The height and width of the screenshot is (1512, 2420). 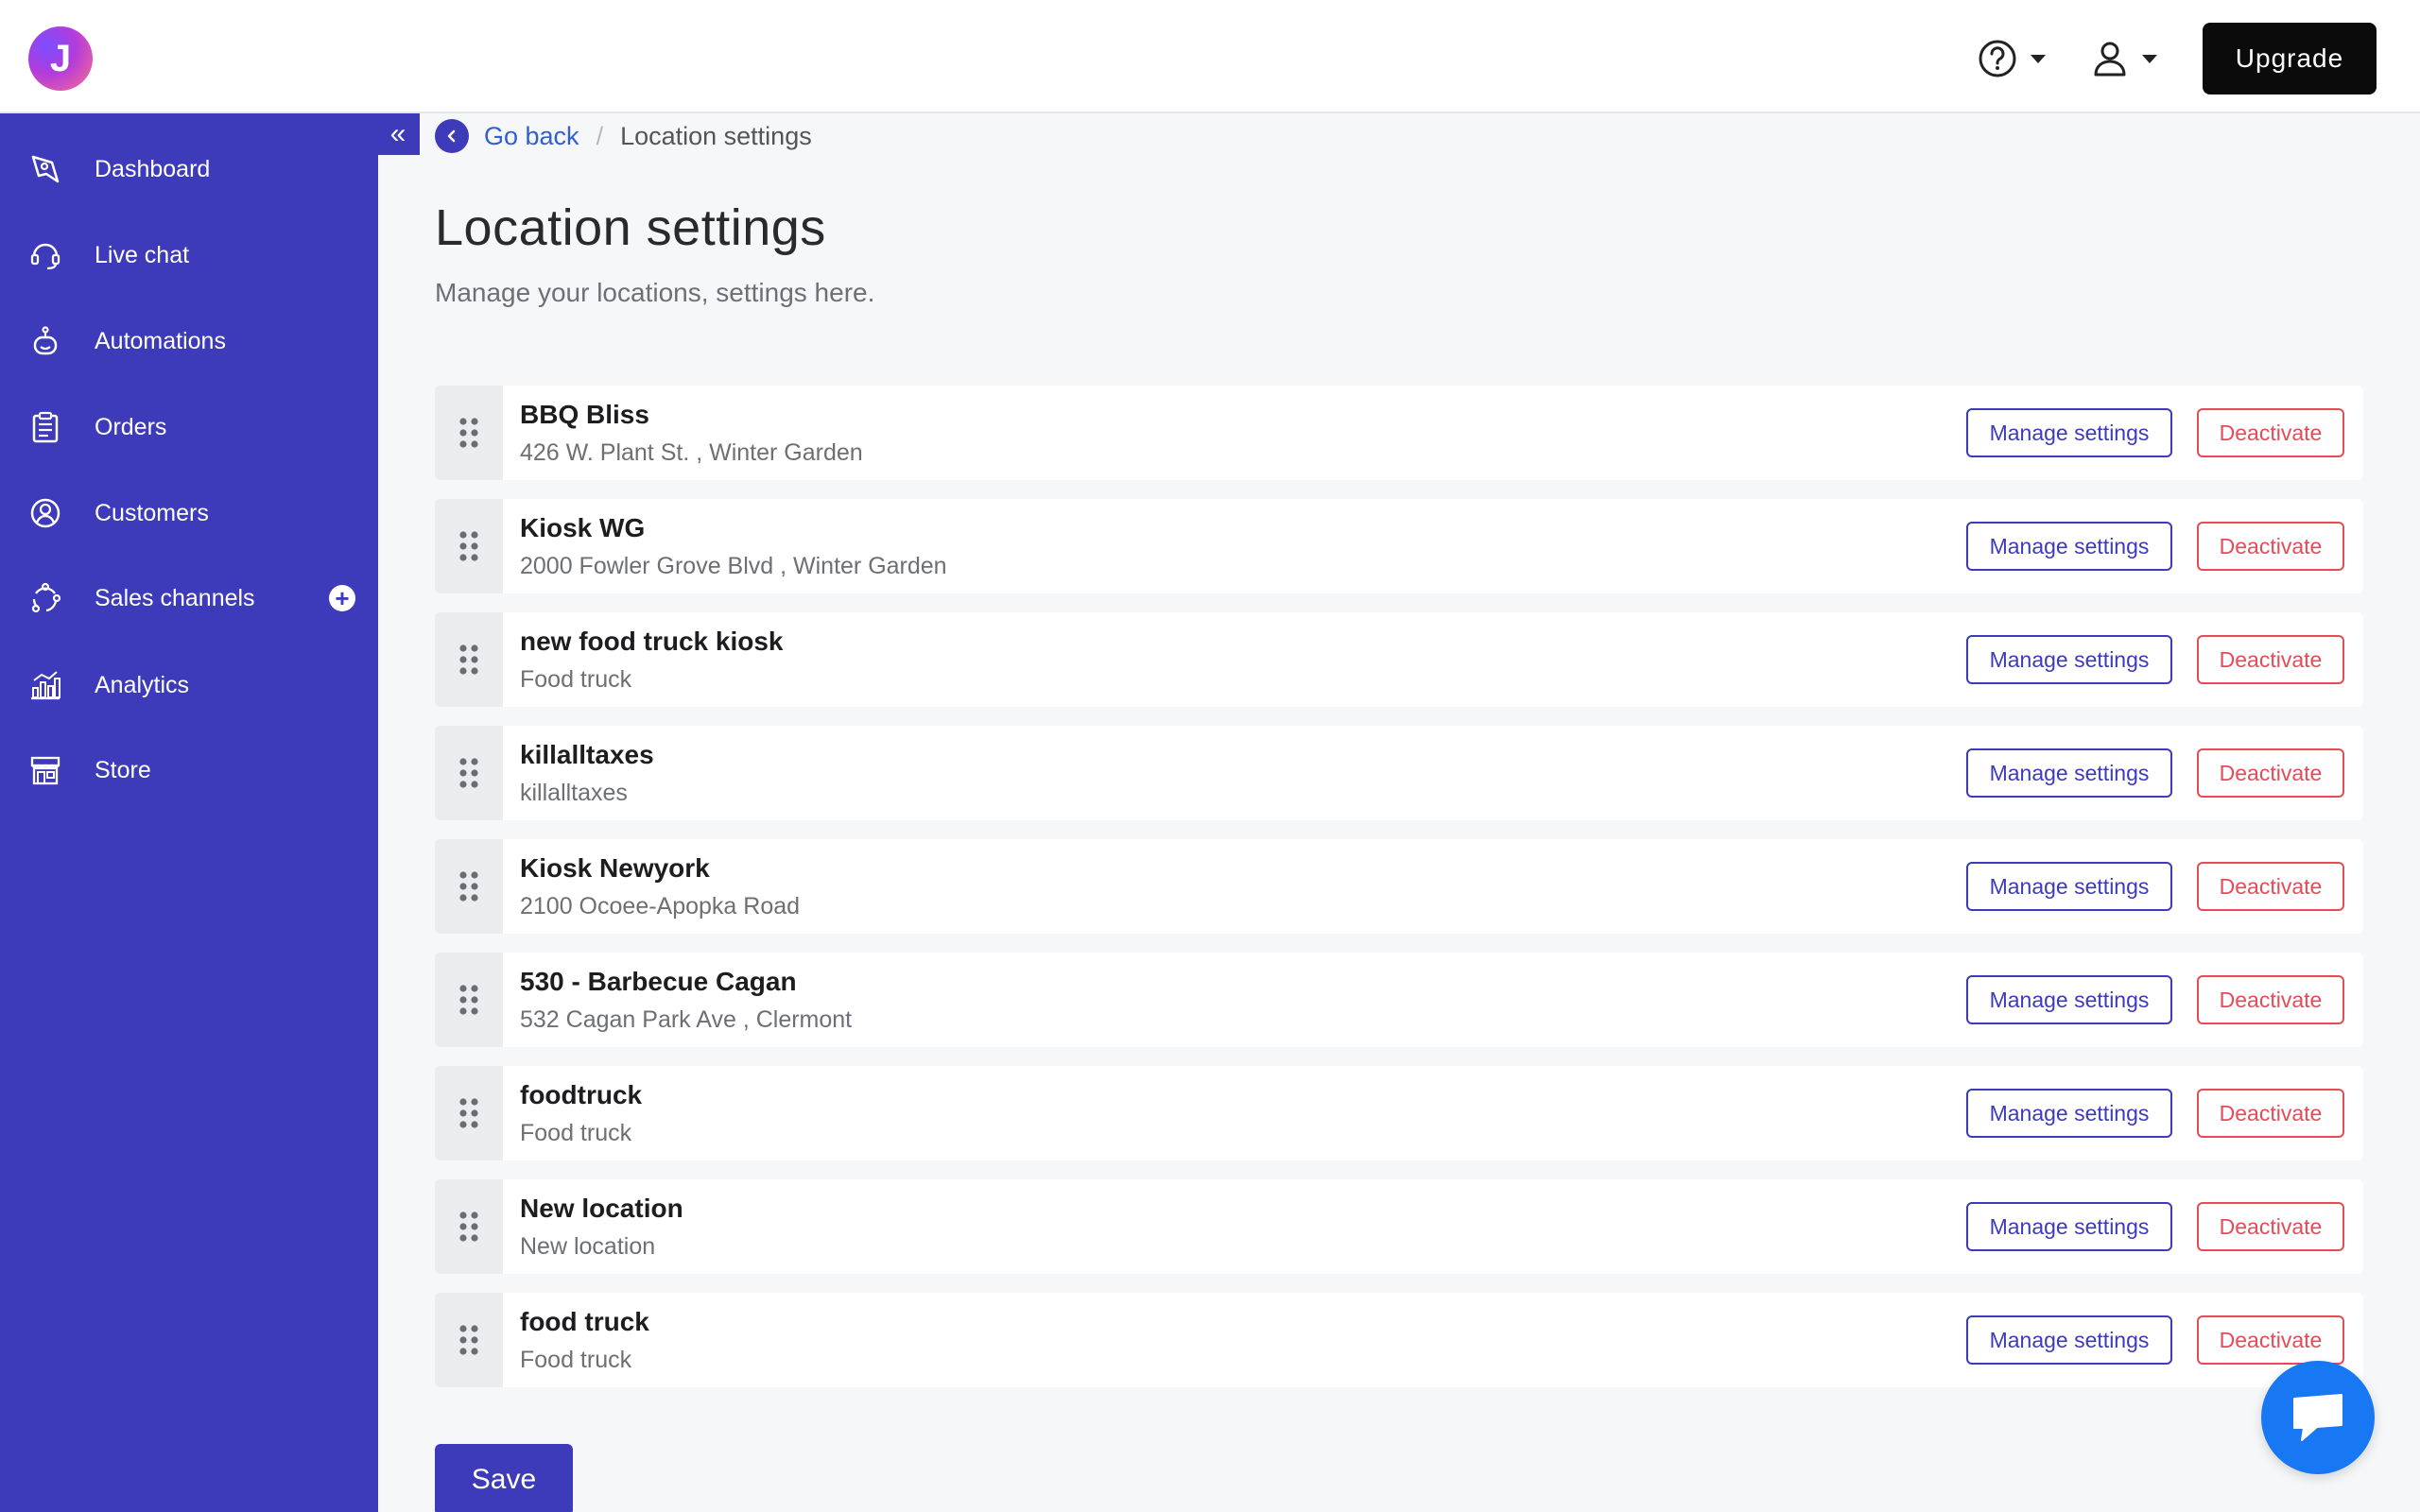 I want to click on sidebar-item-label: Analytics, so click(x=142, y=684).